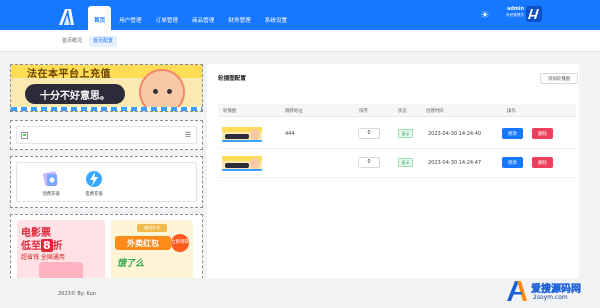 The width and height of the screenshot is (600, 308). I want to click on takeout-badge: 立即领取, so click(180, 243).